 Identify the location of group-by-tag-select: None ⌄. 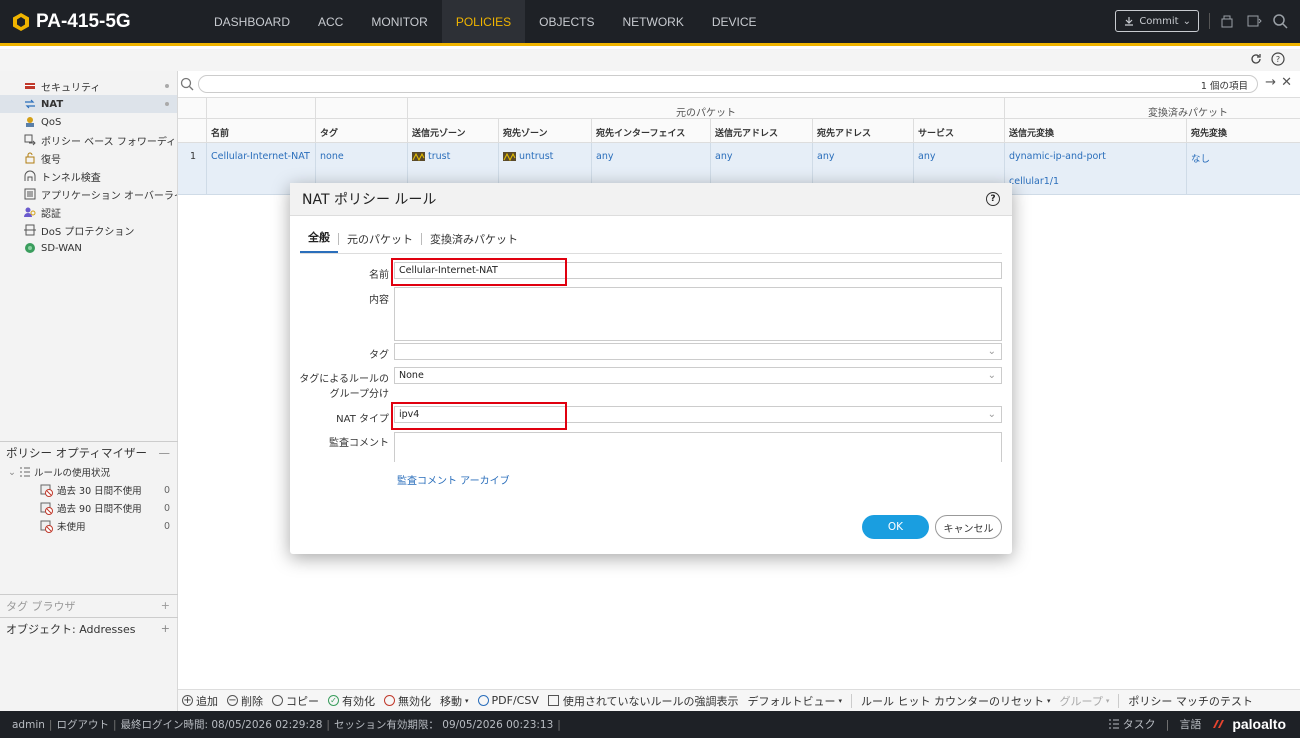
(698, 375).